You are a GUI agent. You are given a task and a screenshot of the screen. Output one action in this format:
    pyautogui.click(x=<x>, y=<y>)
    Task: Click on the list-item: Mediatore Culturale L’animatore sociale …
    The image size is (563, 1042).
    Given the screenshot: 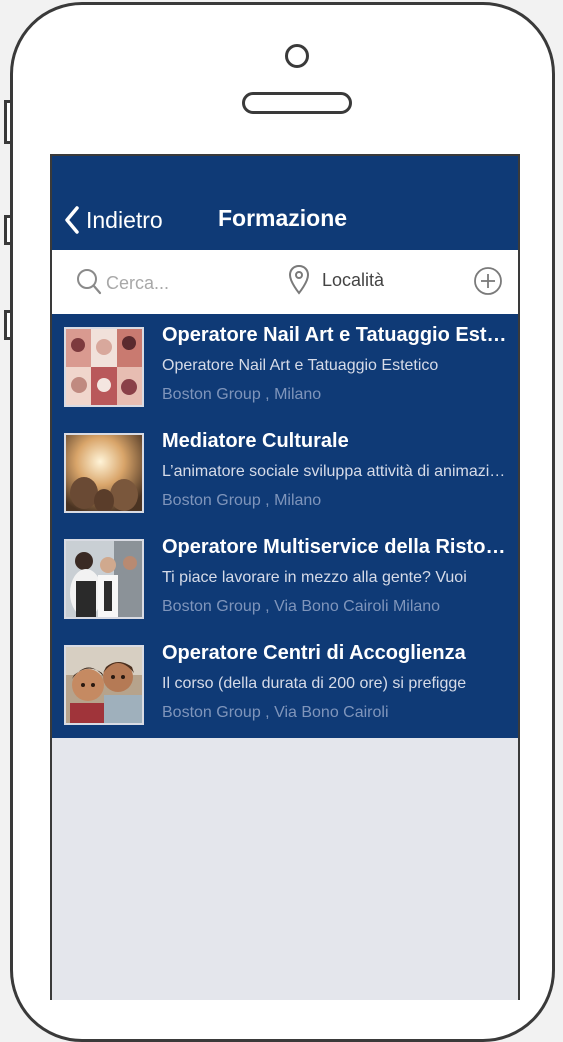 What is the action you would take?
    pyautogui.click(x=285, y=473)
    